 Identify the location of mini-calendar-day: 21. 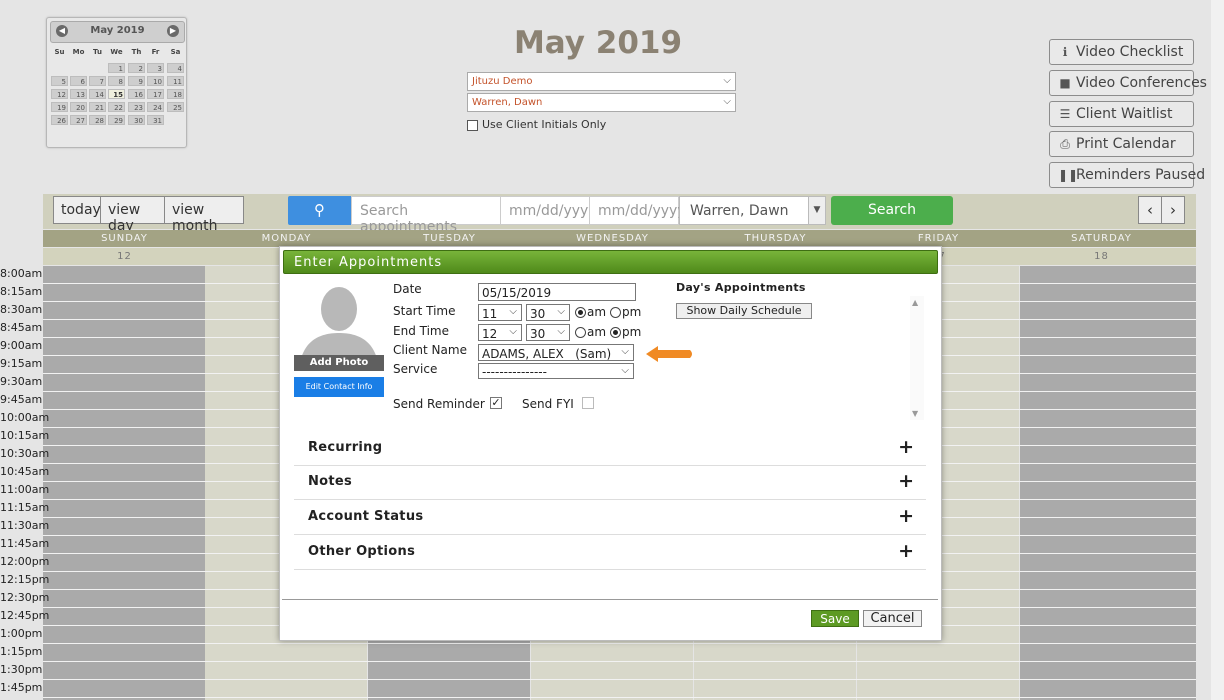
(97, 107).